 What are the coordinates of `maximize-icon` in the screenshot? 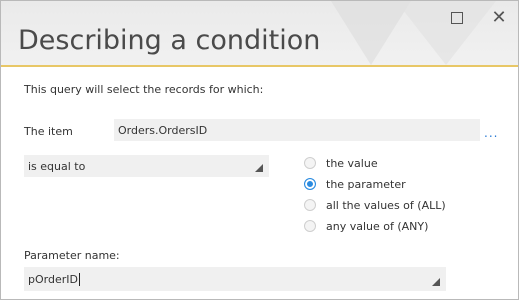 It's located at (457, 18).